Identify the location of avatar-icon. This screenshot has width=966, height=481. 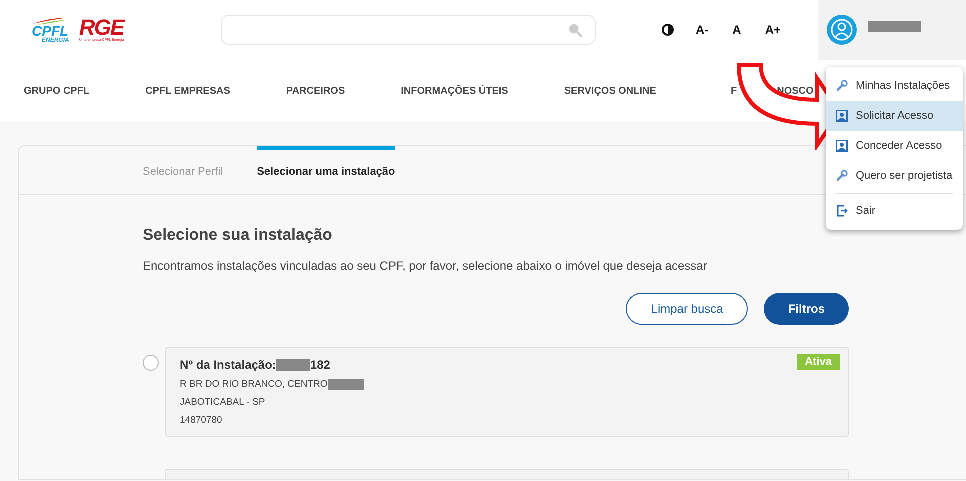
(842, 30).